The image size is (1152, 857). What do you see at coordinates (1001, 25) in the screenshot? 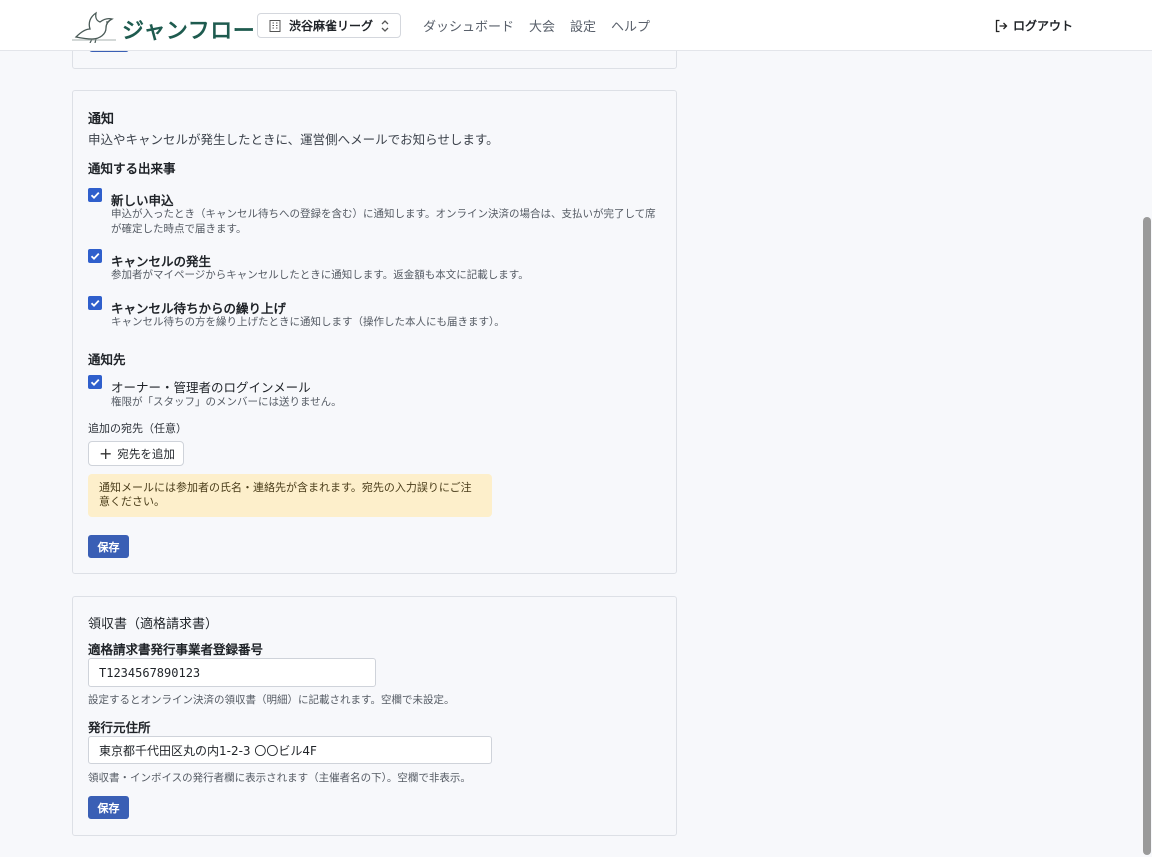
I see `logout-icon` at bounding box center [1001, 25].